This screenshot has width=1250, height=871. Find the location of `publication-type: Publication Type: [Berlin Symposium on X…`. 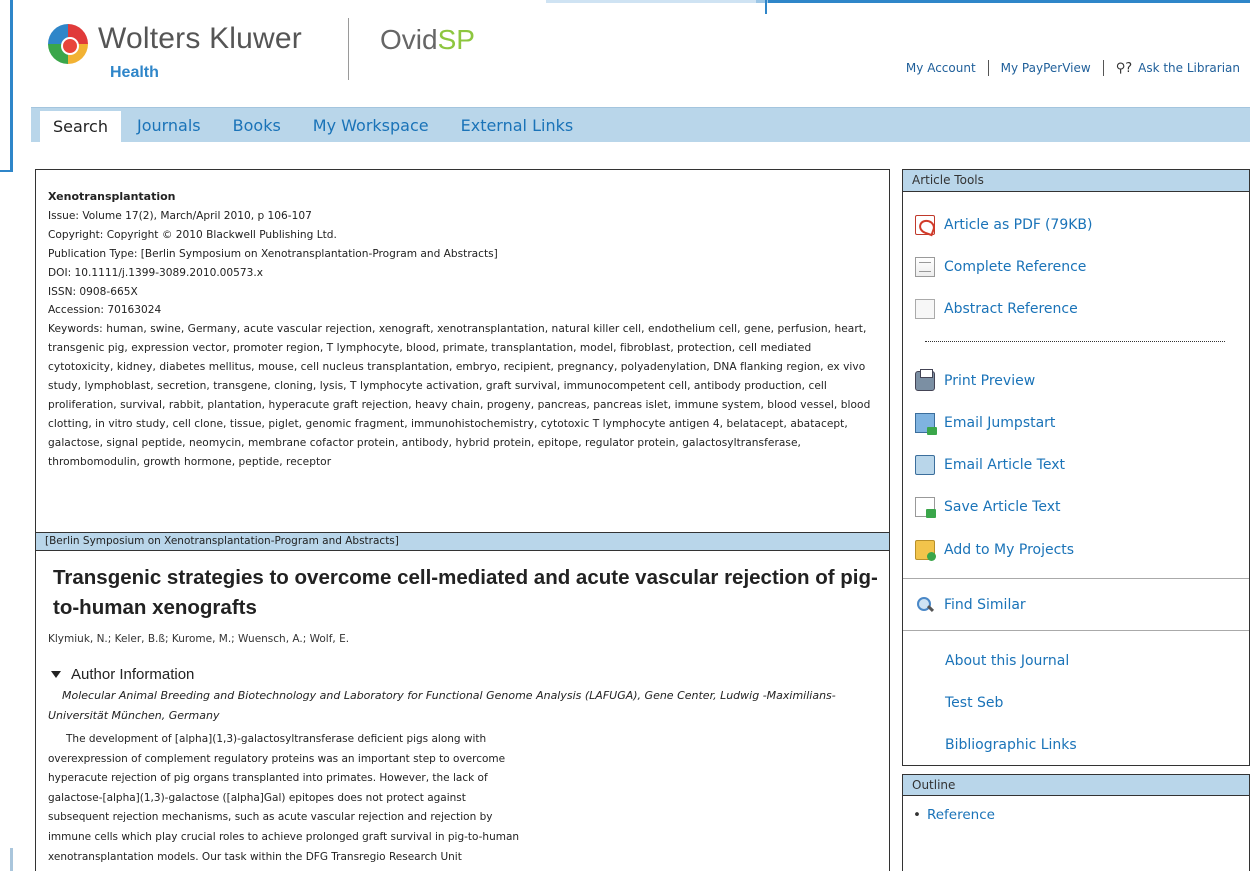

publication-type: Publication Type: [Berlin Symposium on X… is located at coordinates (273, 253).